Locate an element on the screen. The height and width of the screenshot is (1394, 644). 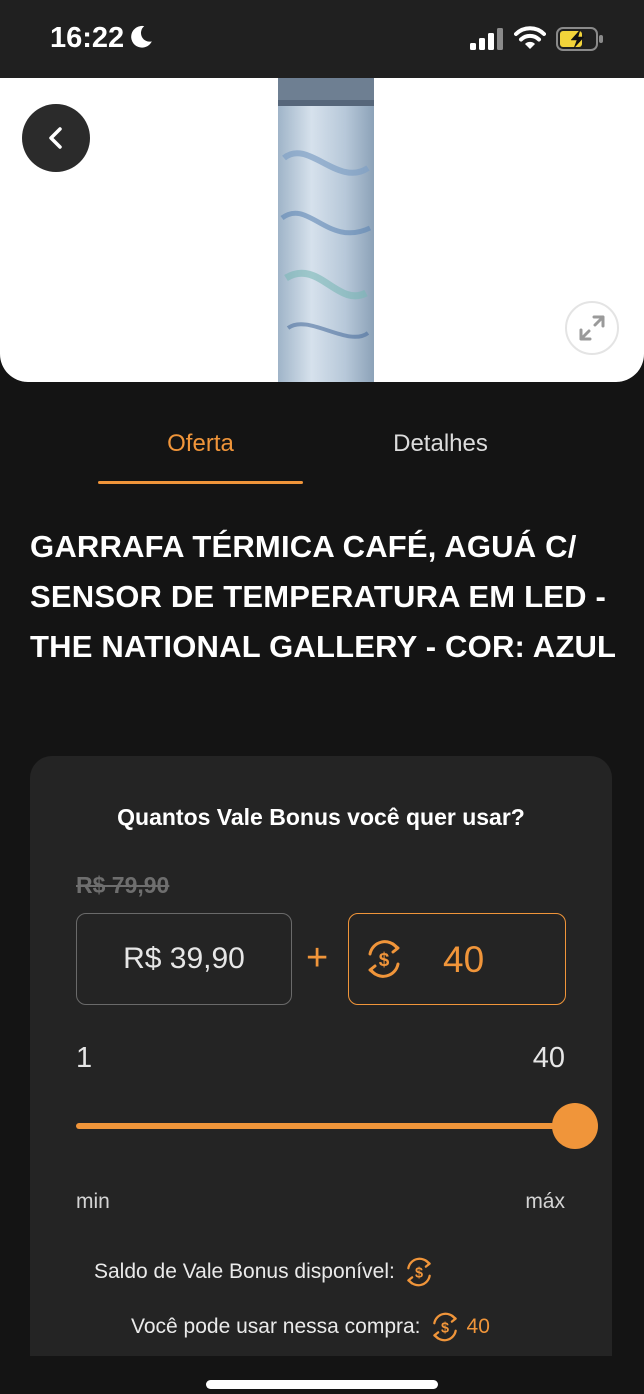
bonus-amount-input: $ 40 is located at coordinates (457, 959).